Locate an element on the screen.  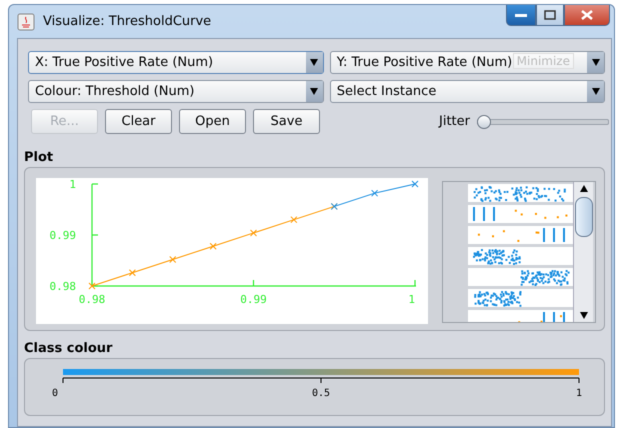
legend-tick-label: 0.5 is located at coordinates (321, 393).